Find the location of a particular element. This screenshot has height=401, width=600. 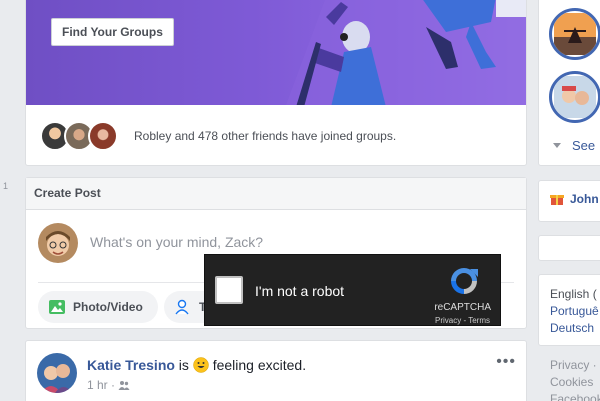

sidebar-empty-card is located at coordinates (569, 248).